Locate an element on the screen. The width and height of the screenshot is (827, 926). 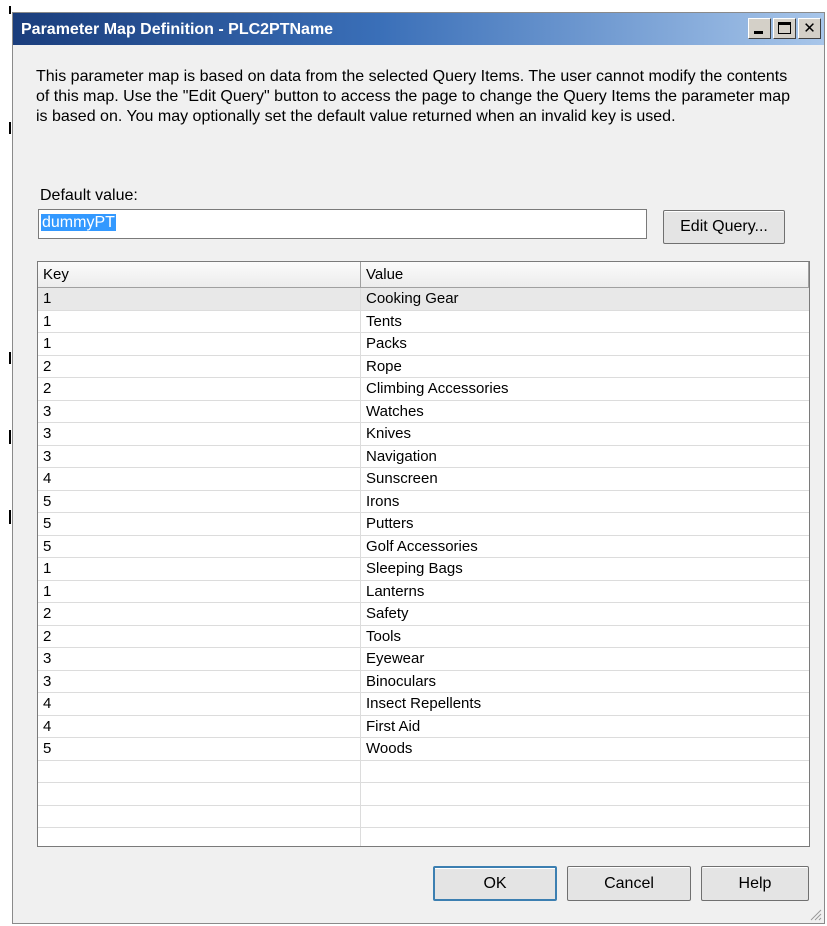
value-cell: Packs is located at coordinates (386, 343).